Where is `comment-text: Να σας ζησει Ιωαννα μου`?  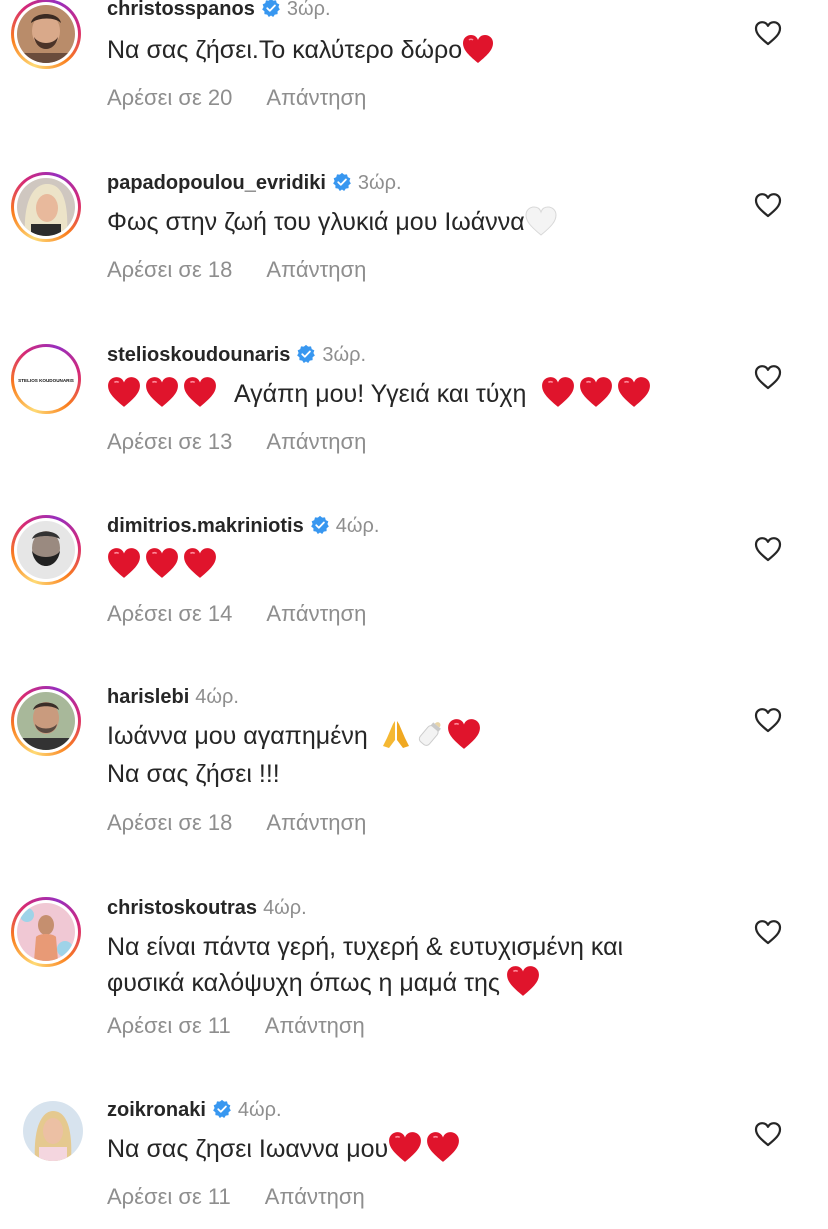
comment-text: Να σας ζησει Ιωαννα μου is located at coordinates (283, 1149).